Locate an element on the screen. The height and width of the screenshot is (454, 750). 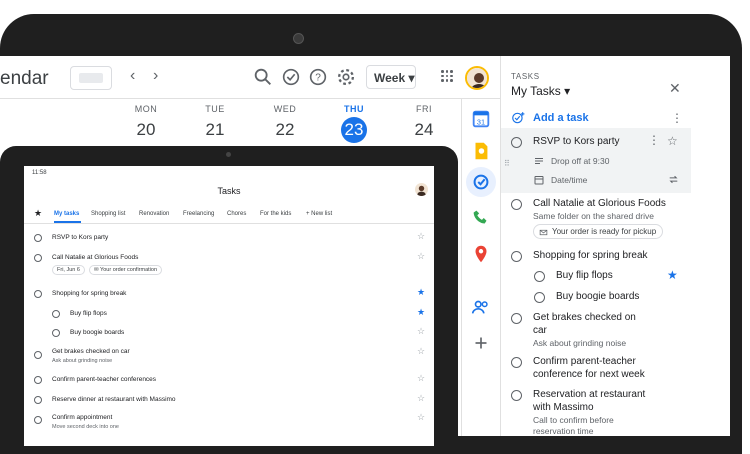
task-details: Drop off at 9:30 is located at coordinates (580, 161).